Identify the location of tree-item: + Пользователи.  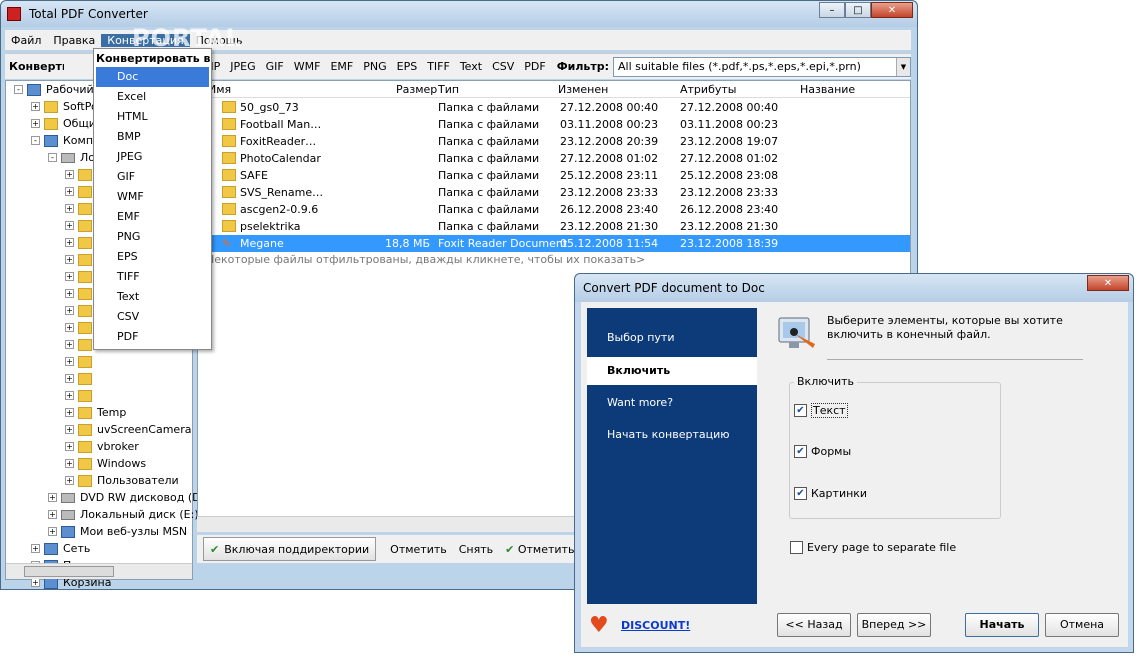
(122, 480).